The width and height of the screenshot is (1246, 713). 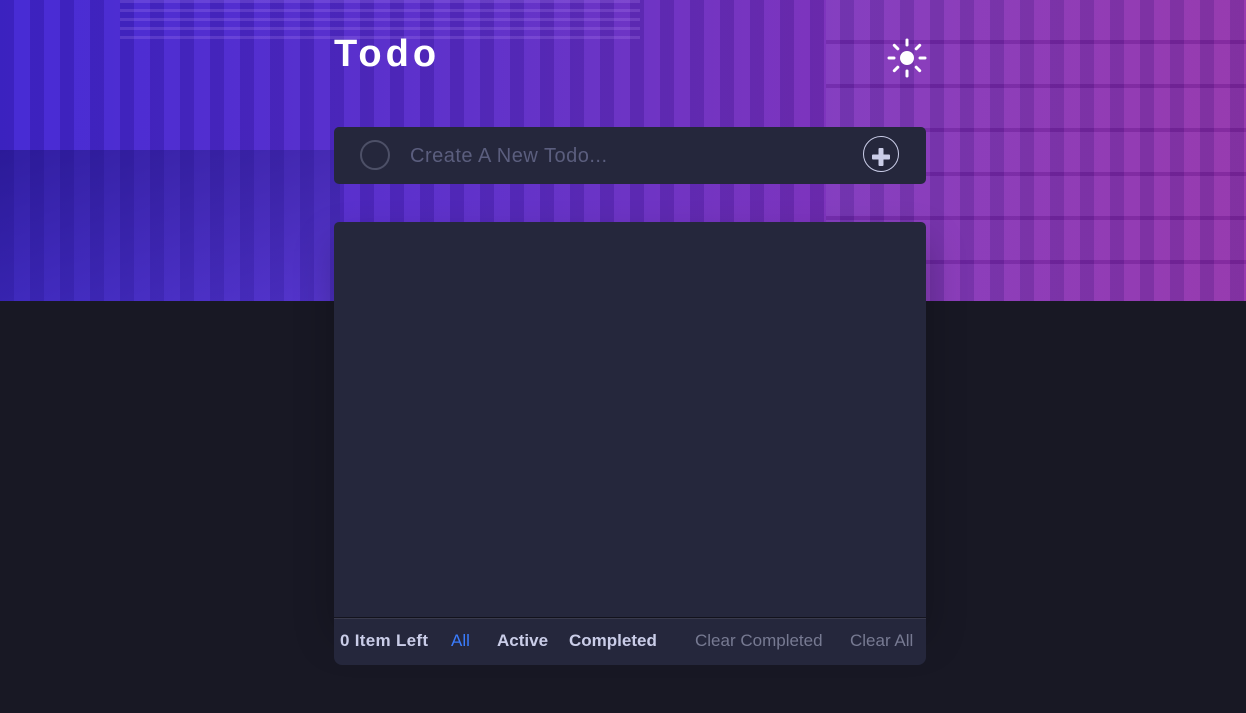 I want to click on new-todo-check-circle, so click(x=375, y=155).